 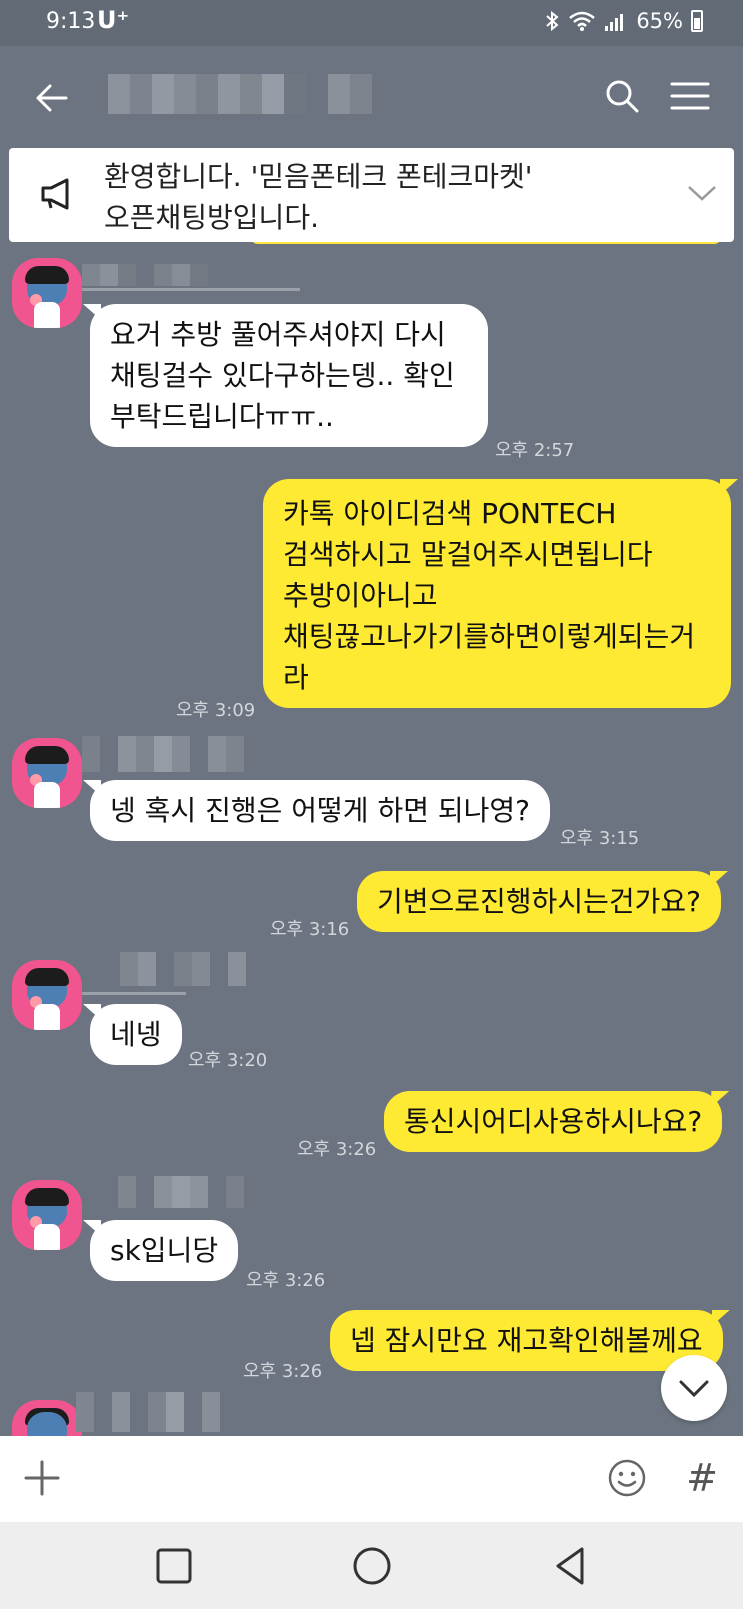 What do you see at coordinates (371, 23) in the screenshot?
I see `status-bar: 9:13 U⁺ 65%` at bounding box center [371, 23].